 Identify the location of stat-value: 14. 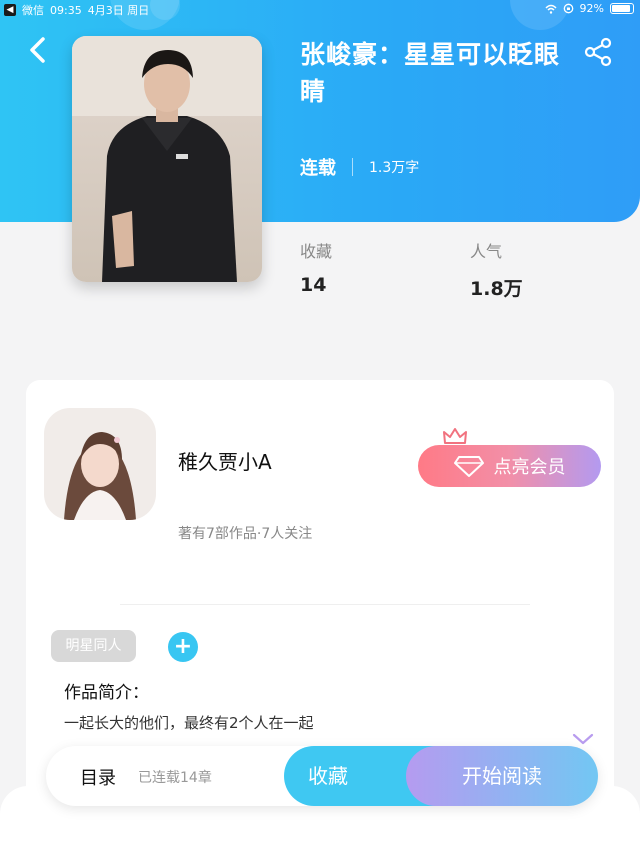
(313, 285).